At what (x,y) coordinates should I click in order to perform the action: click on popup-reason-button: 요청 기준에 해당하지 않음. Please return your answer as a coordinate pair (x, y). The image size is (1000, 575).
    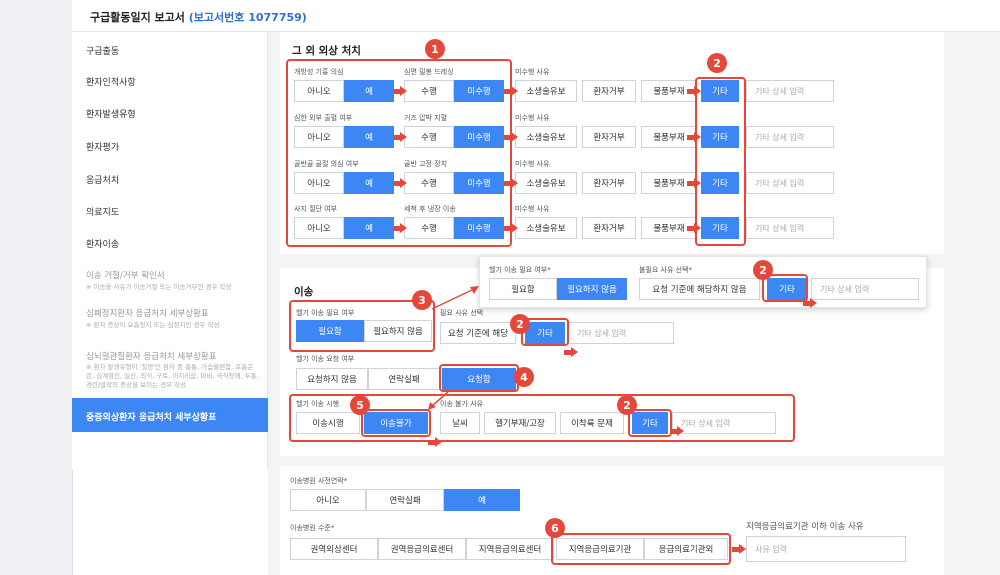
    Looking at the image, I should click on (699, 289).